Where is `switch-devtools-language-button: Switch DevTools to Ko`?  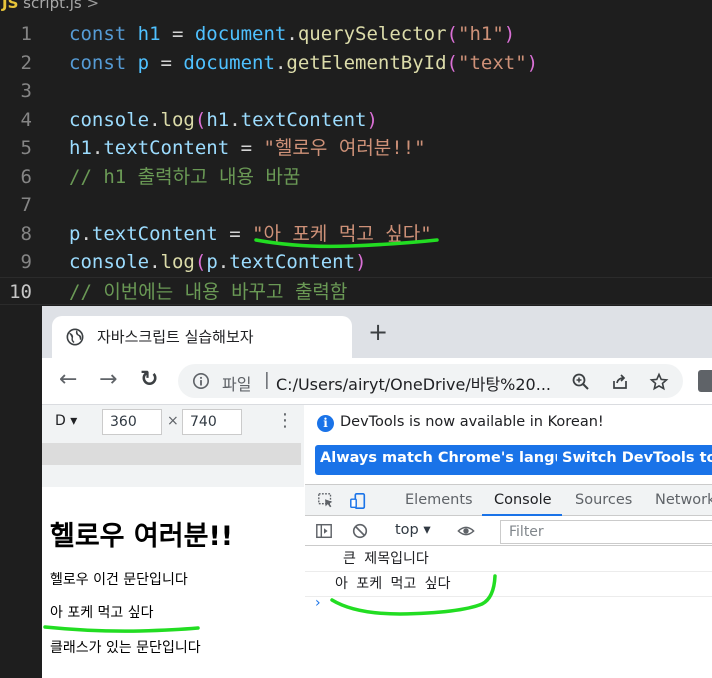 switch-devtools-language-button: Switch DevTools to Ko is located at coordinates (634, 460).